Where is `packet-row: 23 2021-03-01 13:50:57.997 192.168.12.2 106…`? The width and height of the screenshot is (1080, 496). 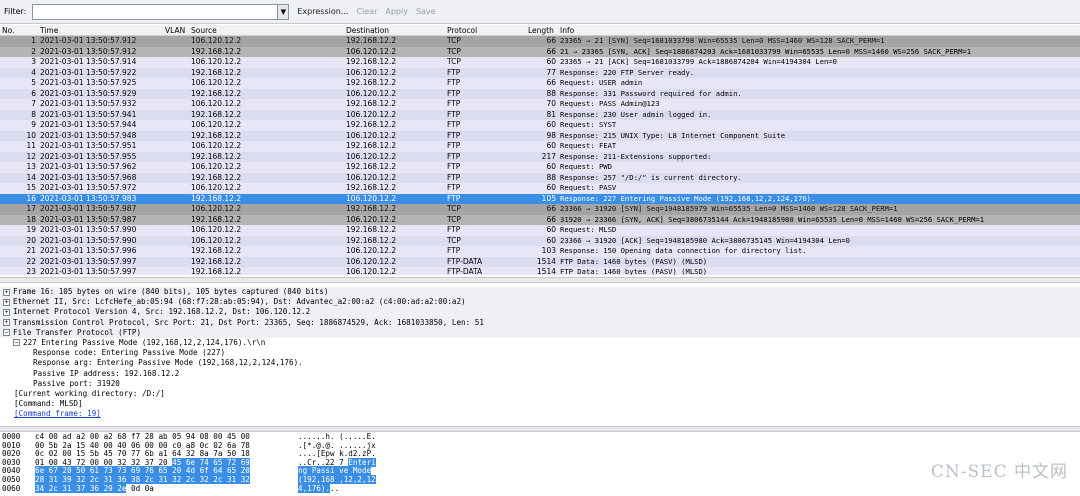 packet-row: 23 2021-03-01 13:50:57.997 192.168.12.2 106… is located at coordinates (540, 271).